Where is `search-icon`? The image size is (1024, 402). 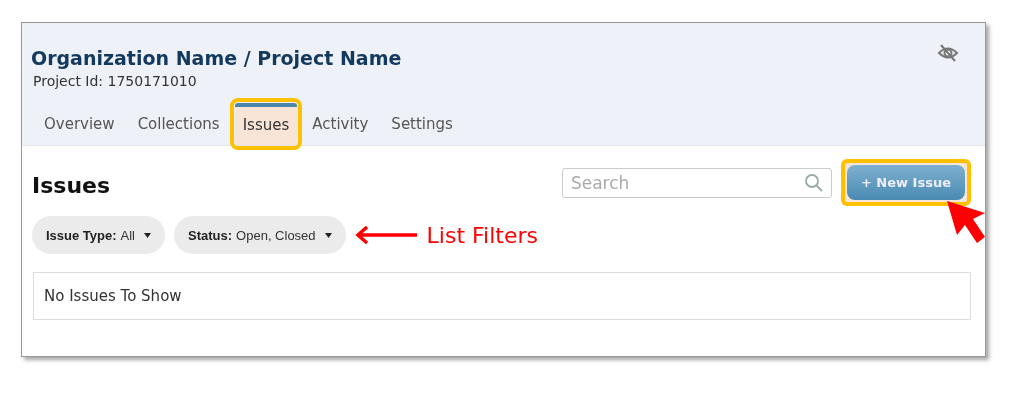 search-icon is located at coordinates (813, 182).